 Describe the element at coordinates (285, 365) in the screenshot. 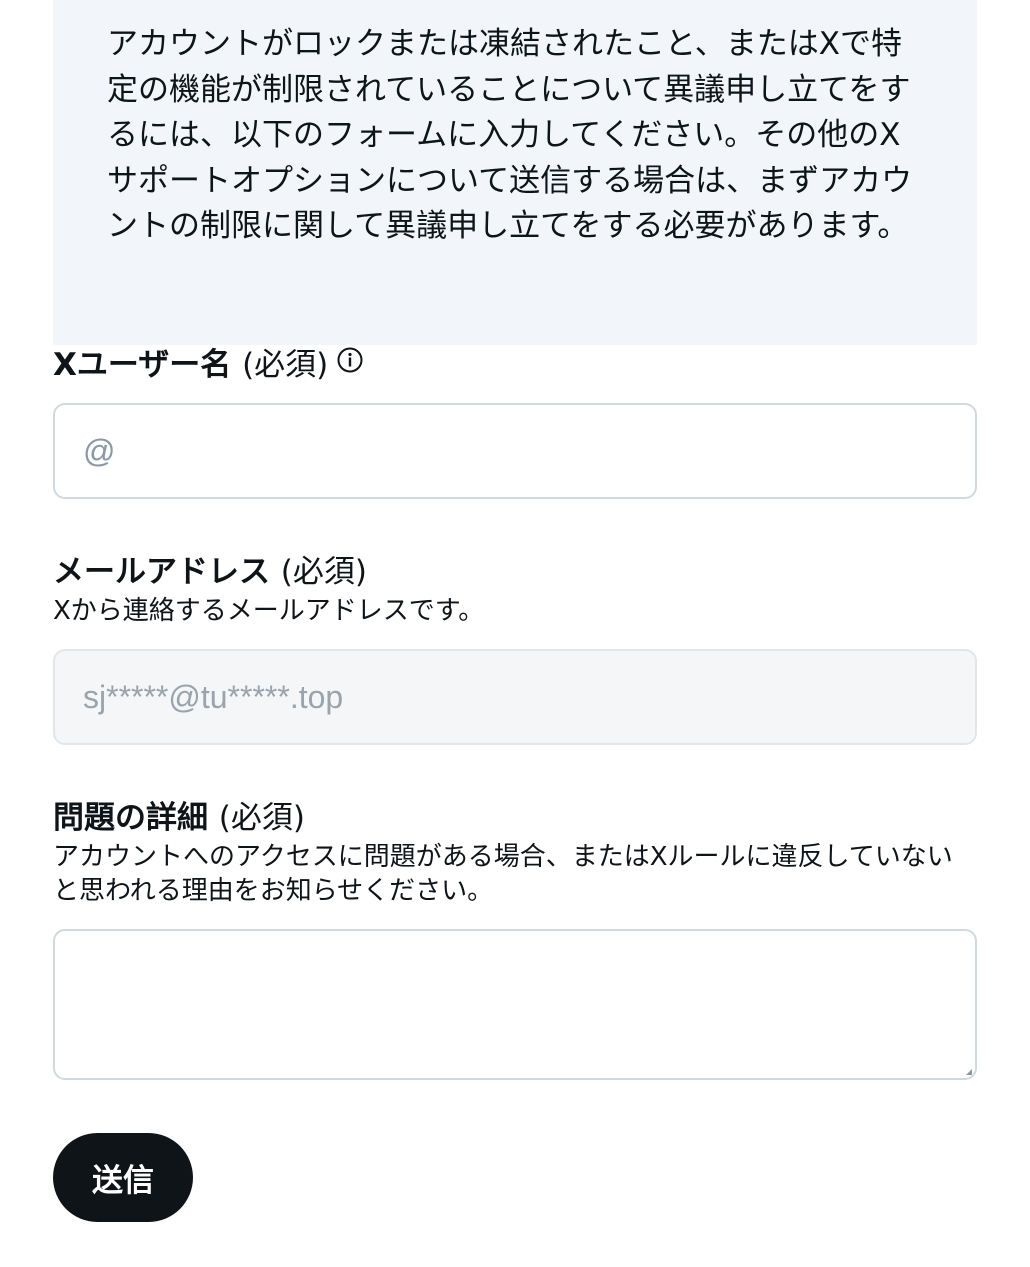

I see `username-required: (必須)` at that location.